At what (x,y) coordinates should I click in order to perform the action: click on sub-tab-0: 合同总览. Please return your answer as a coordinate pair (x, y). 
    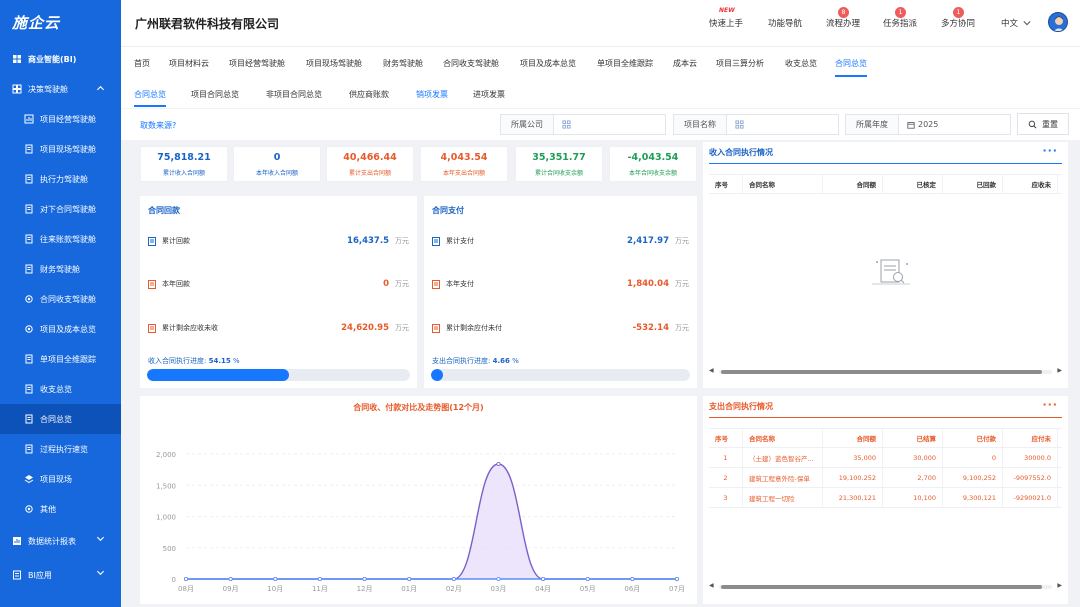
    Looking at the image, I should click on (150, 98).